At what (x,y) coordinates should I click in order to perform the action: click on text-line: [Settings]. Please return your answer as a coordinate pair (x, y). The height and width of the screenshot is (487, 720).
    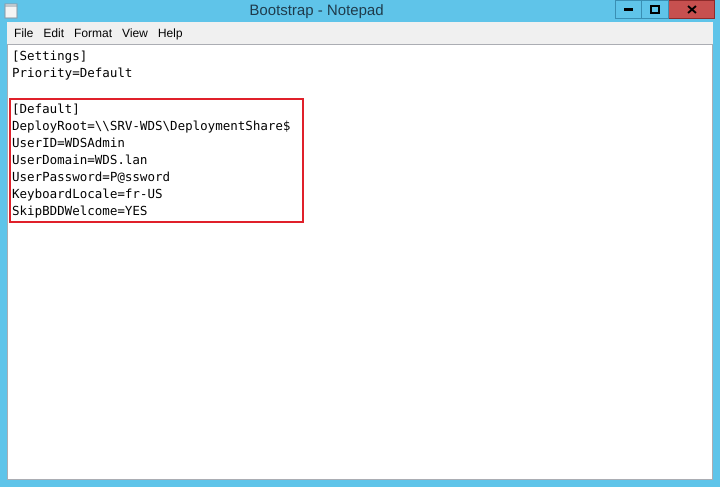
    Looking at the image, I should click on (50, 55).